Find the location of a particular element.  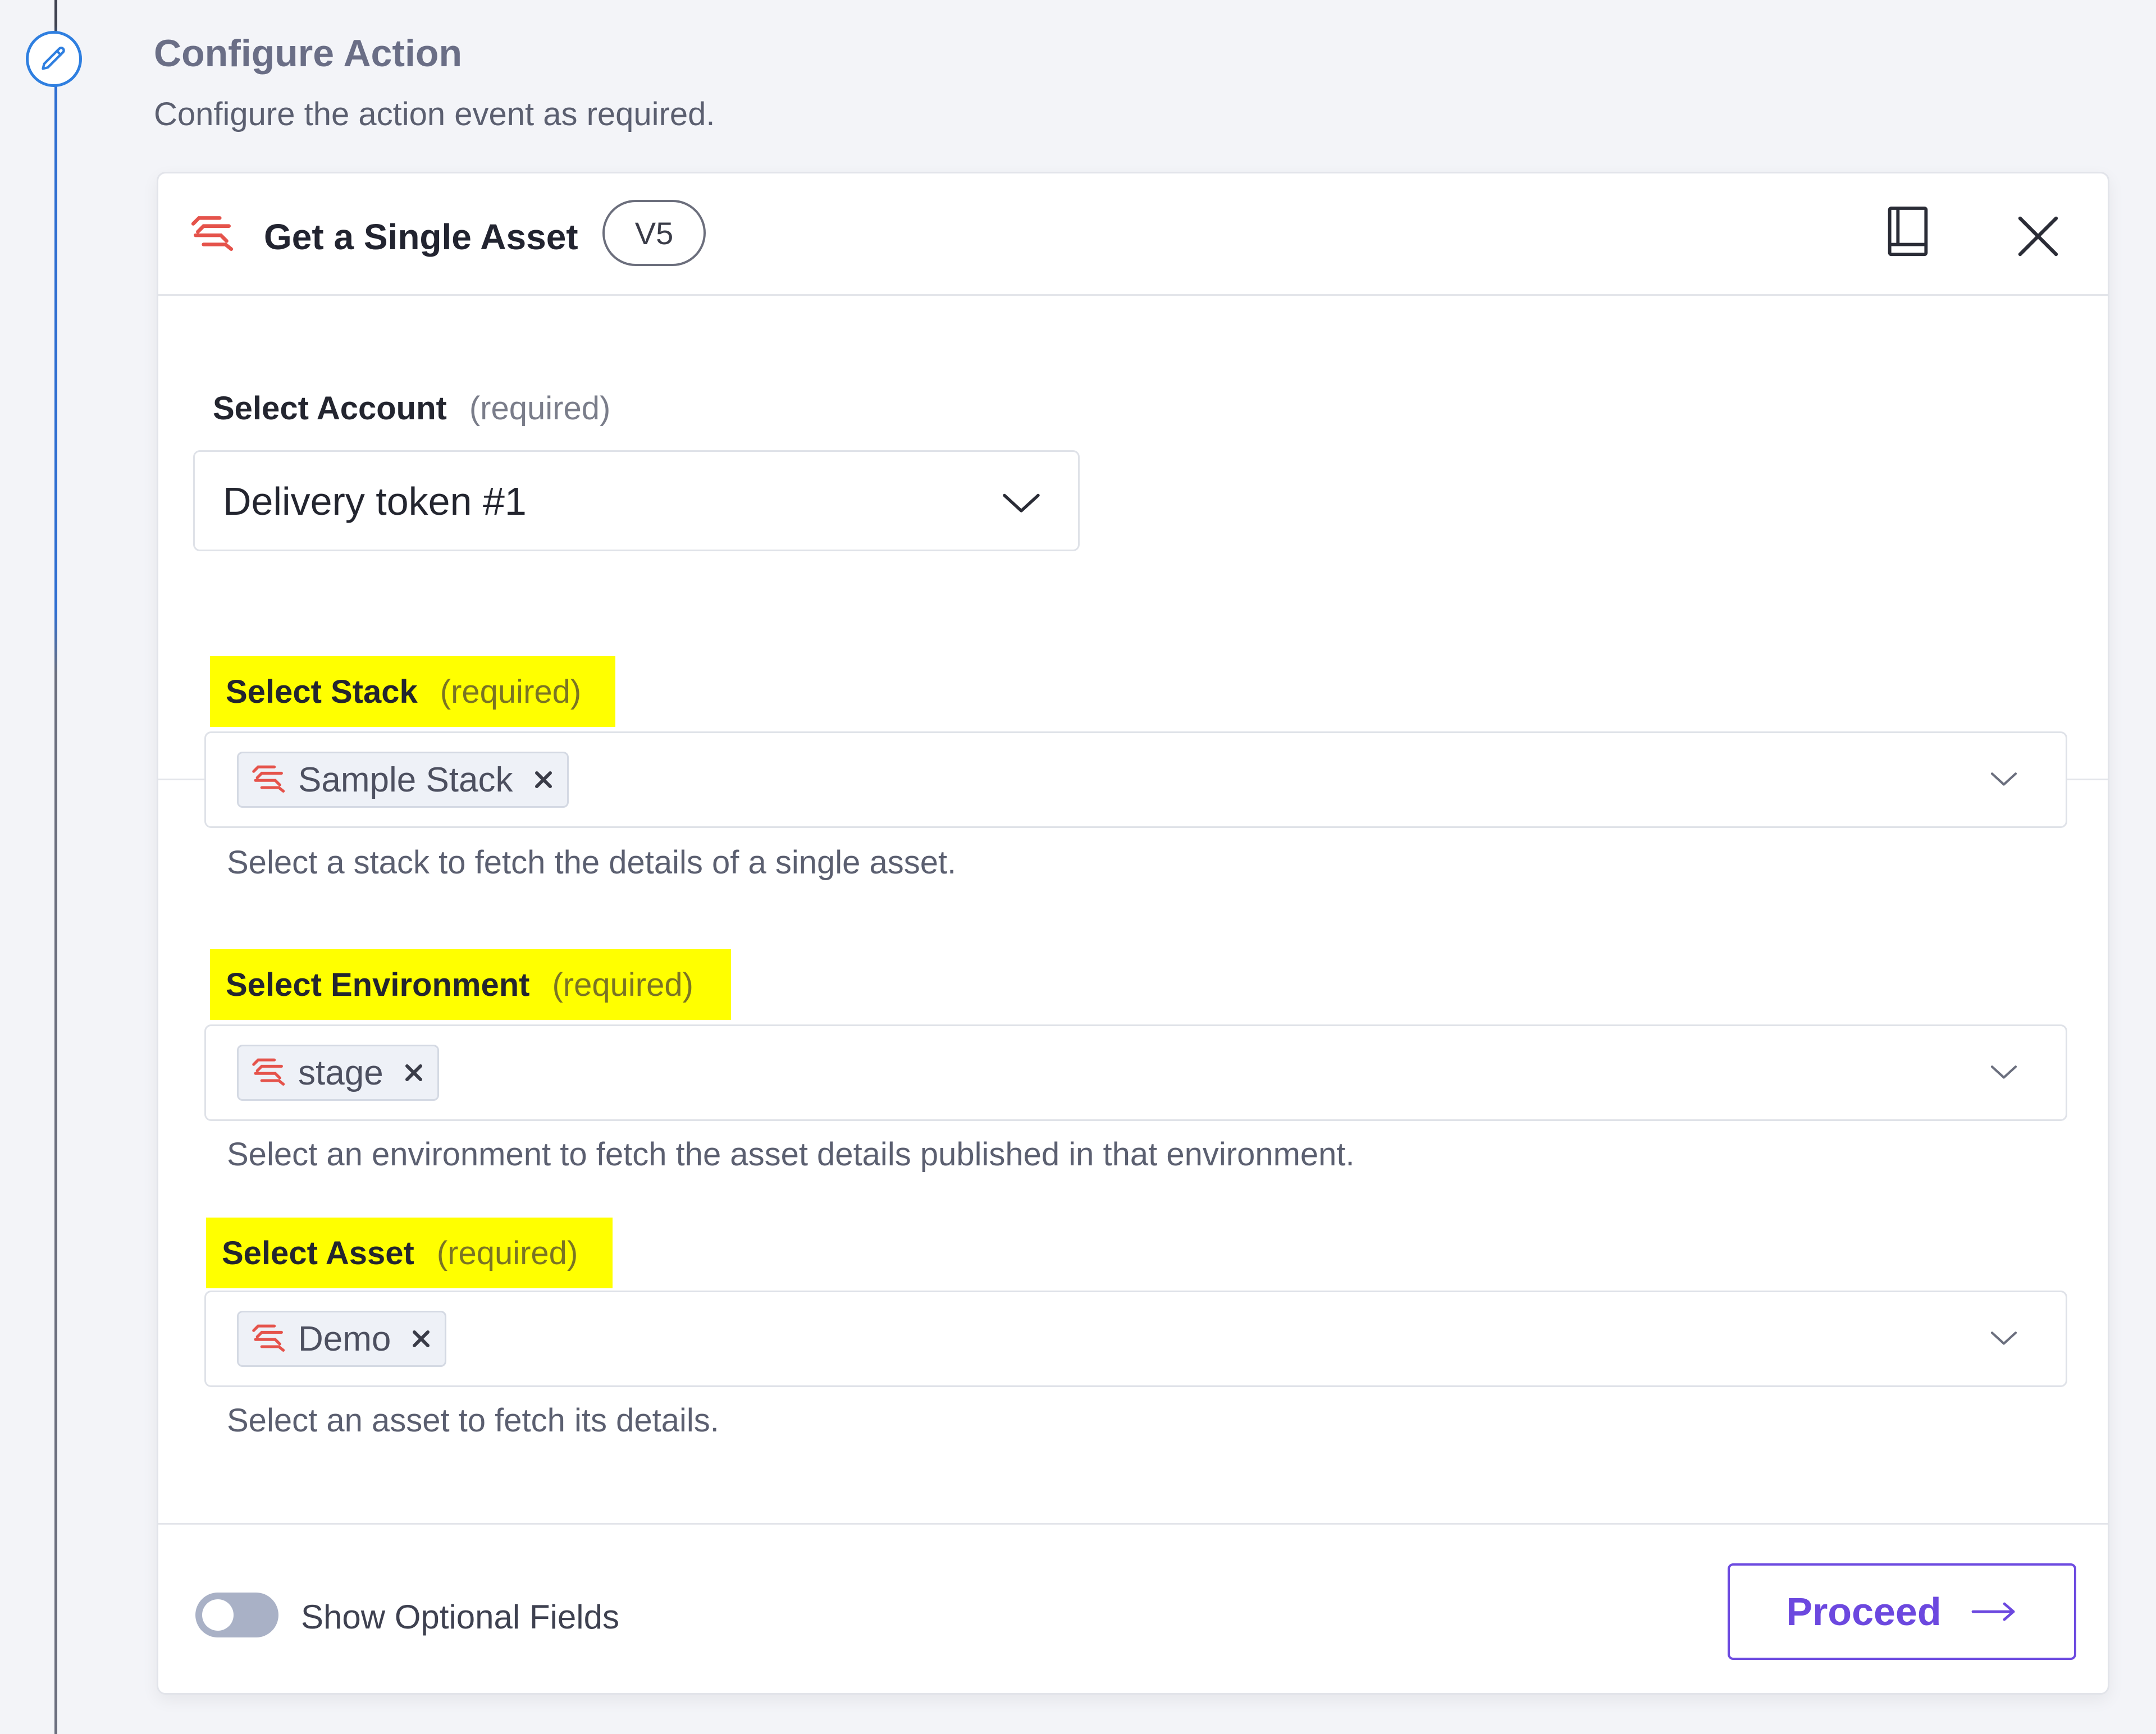

version-badge: V5 is located at coordinates (654, 233).